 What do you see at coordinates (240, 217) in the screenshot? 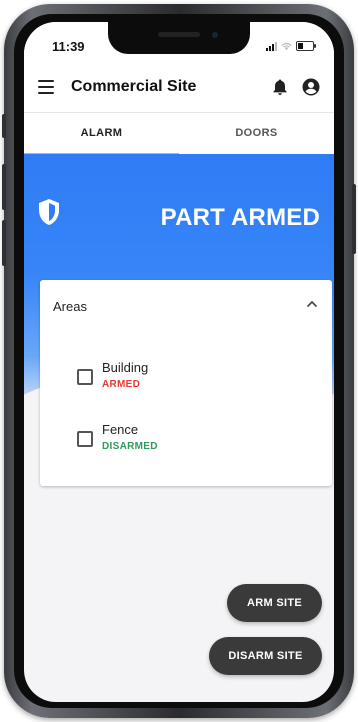
I see `alarm-status-text: PART ARMED` at bounding box center [240, 217].